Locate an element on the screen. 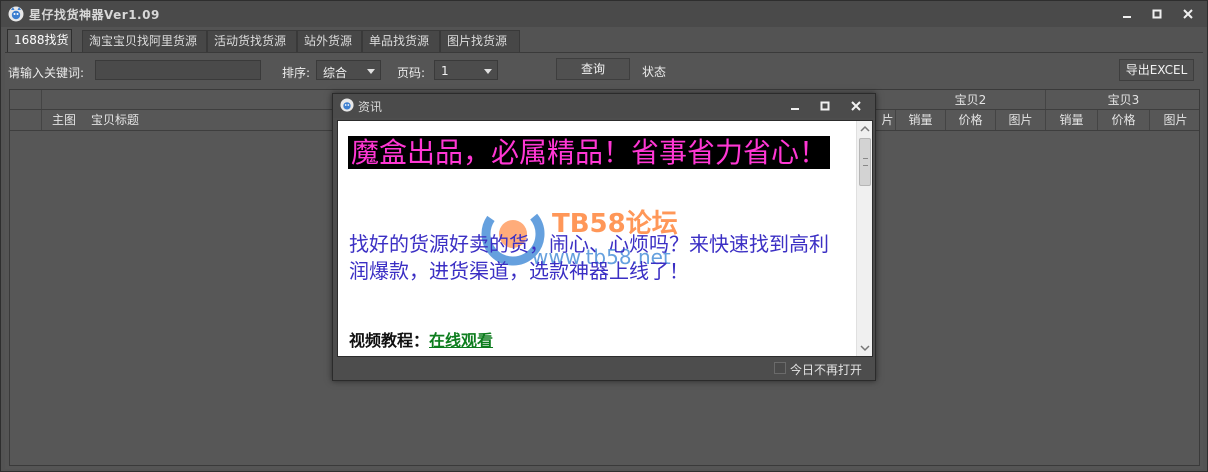 The height and width of the screenshot is (472, 1208). maximize-button is located at coordinates (1157, 14).